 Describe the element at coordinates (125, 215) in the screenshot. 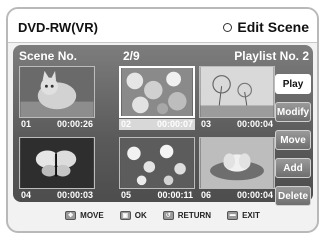

I see `enter-key-icon: ▣` at that location.